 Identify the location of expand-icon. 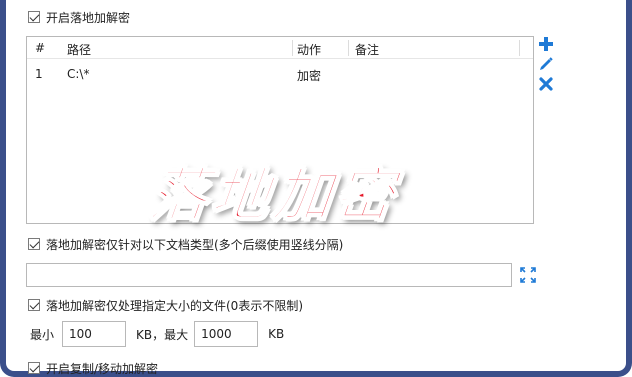
(528, 275).